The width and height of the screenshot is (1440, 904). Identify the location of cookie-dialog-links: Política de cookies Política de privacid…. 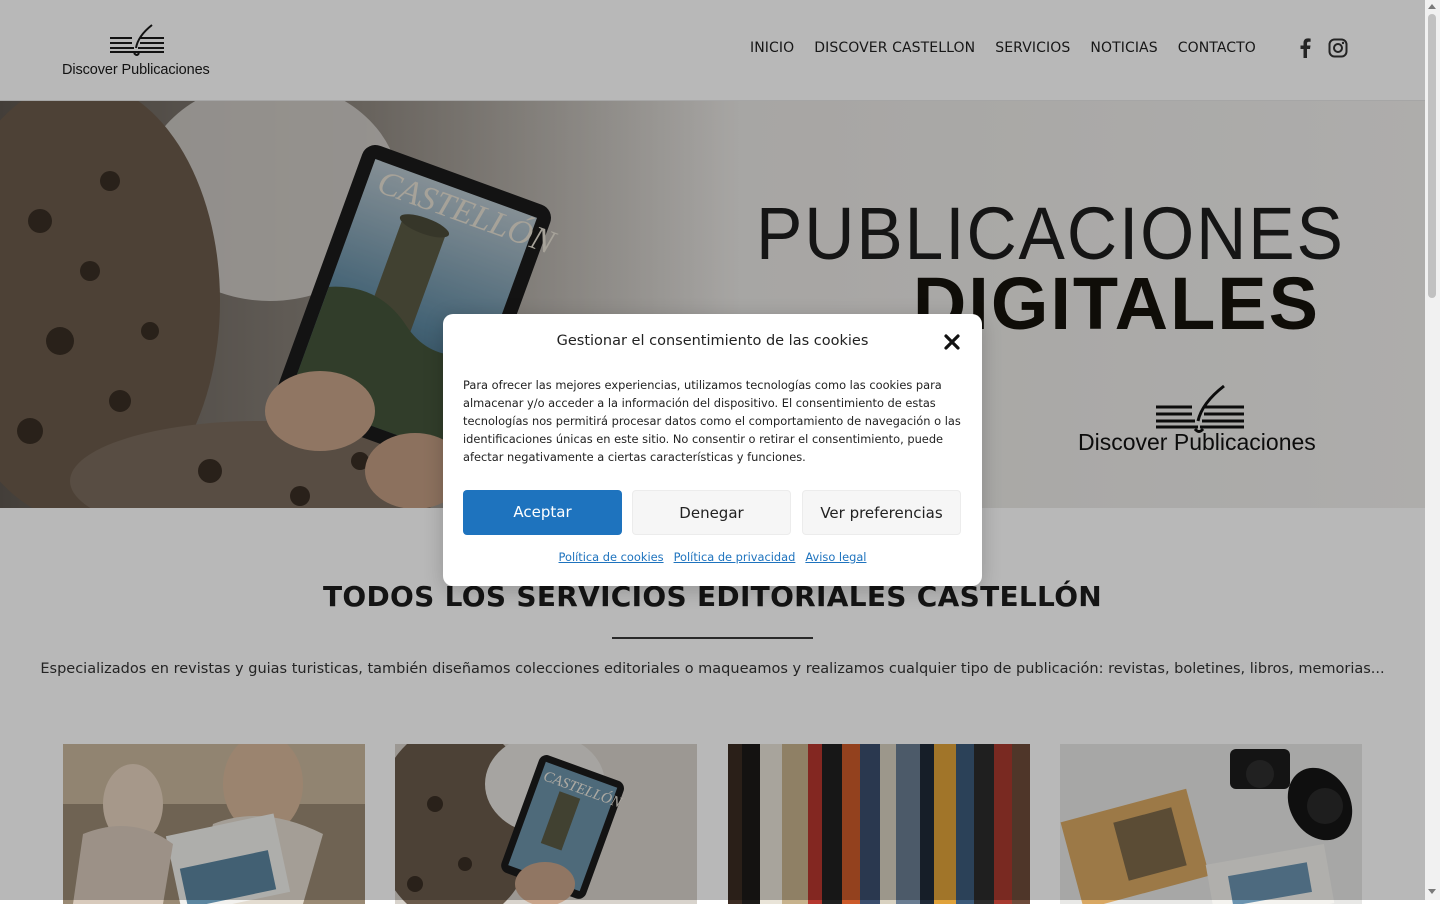
(712, 557).